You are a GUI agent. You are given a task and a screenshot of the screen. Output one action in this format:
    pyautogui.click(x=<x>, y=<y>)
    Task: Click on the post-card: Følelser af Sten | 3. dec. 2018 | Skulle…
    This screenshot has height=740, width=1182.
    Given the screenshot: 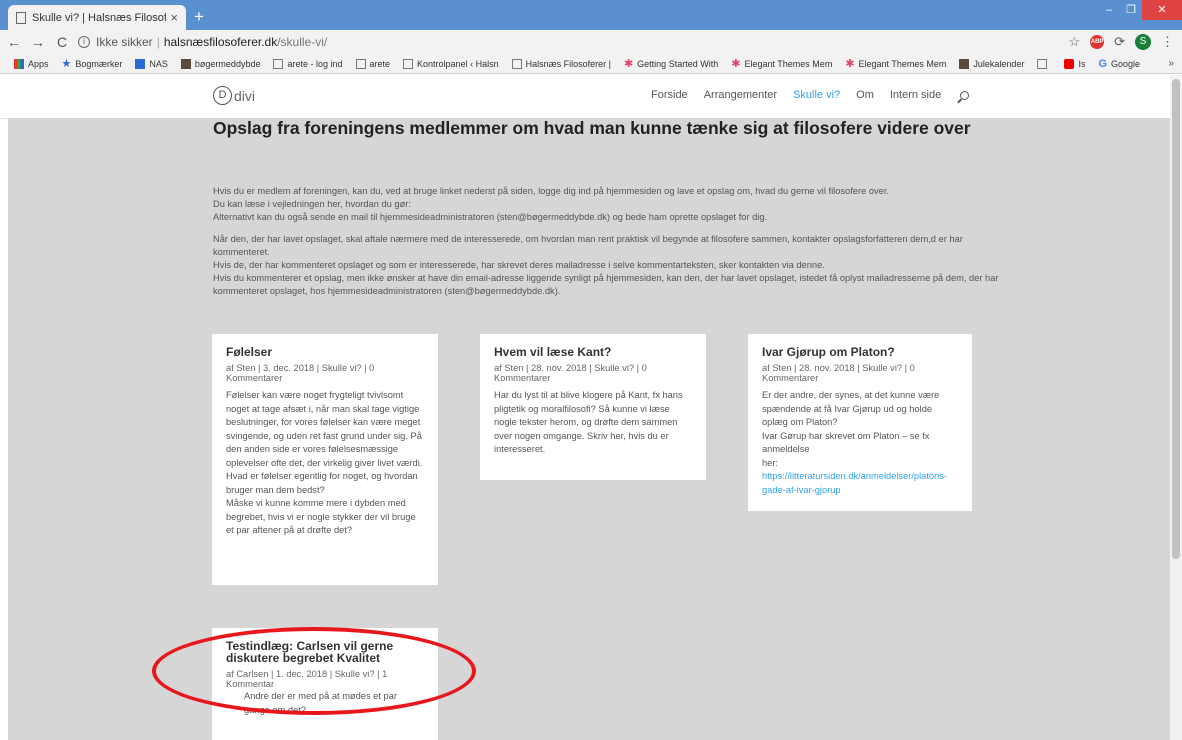 What is the action you would take?
    pyautogui.click(x=325, y=459)
    